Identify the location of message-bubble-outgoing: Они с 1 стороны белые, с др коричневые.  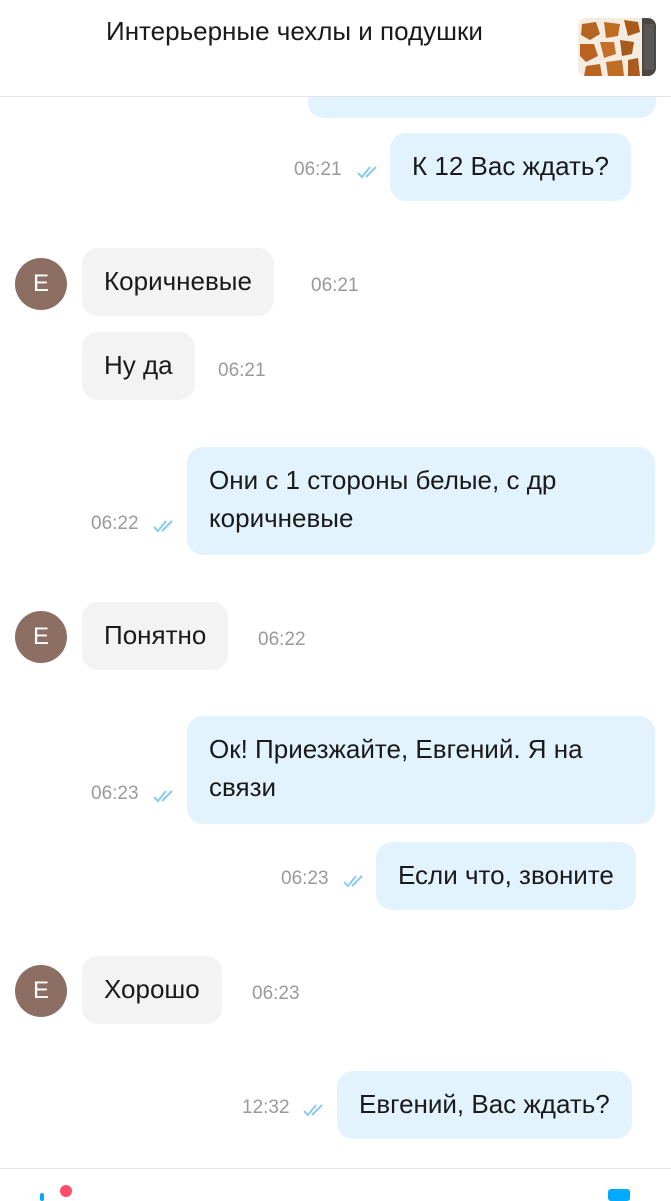
(421, 501).